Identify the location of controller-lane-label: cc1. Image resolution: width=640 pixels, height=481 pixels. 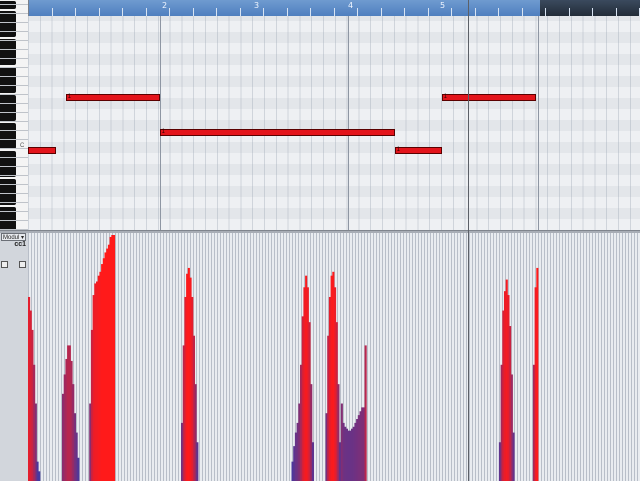
(20, 244).